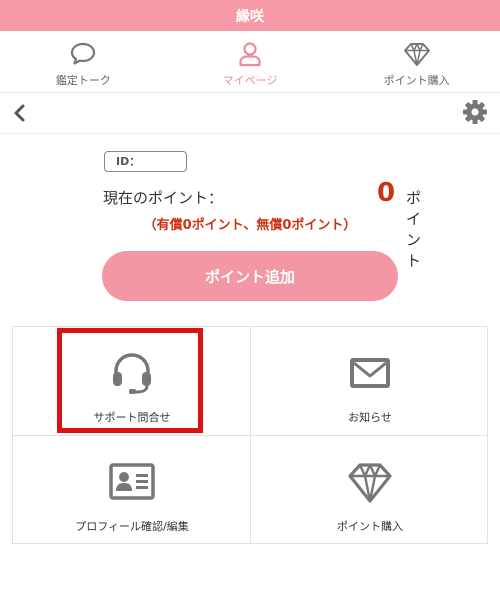 The width and height of the screenshot is (500, 613). What do you see at coordinates (132, 373) in the screenshot?
I see `headset-icon` at bounding box center [132, 373].